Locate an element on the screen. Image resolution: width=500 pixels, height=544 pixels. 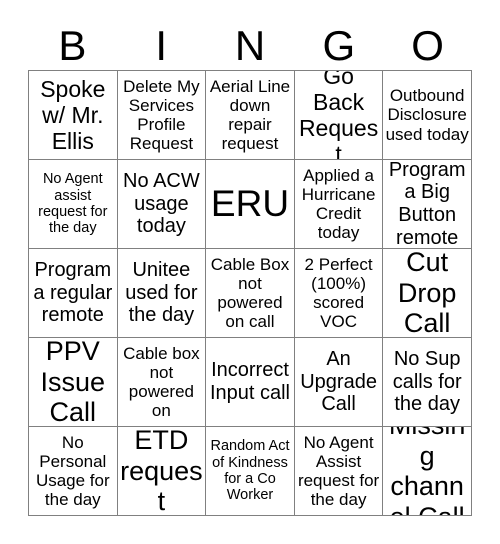
bingo-cell: An Upgrade Call is located at coordinates (339, 382).